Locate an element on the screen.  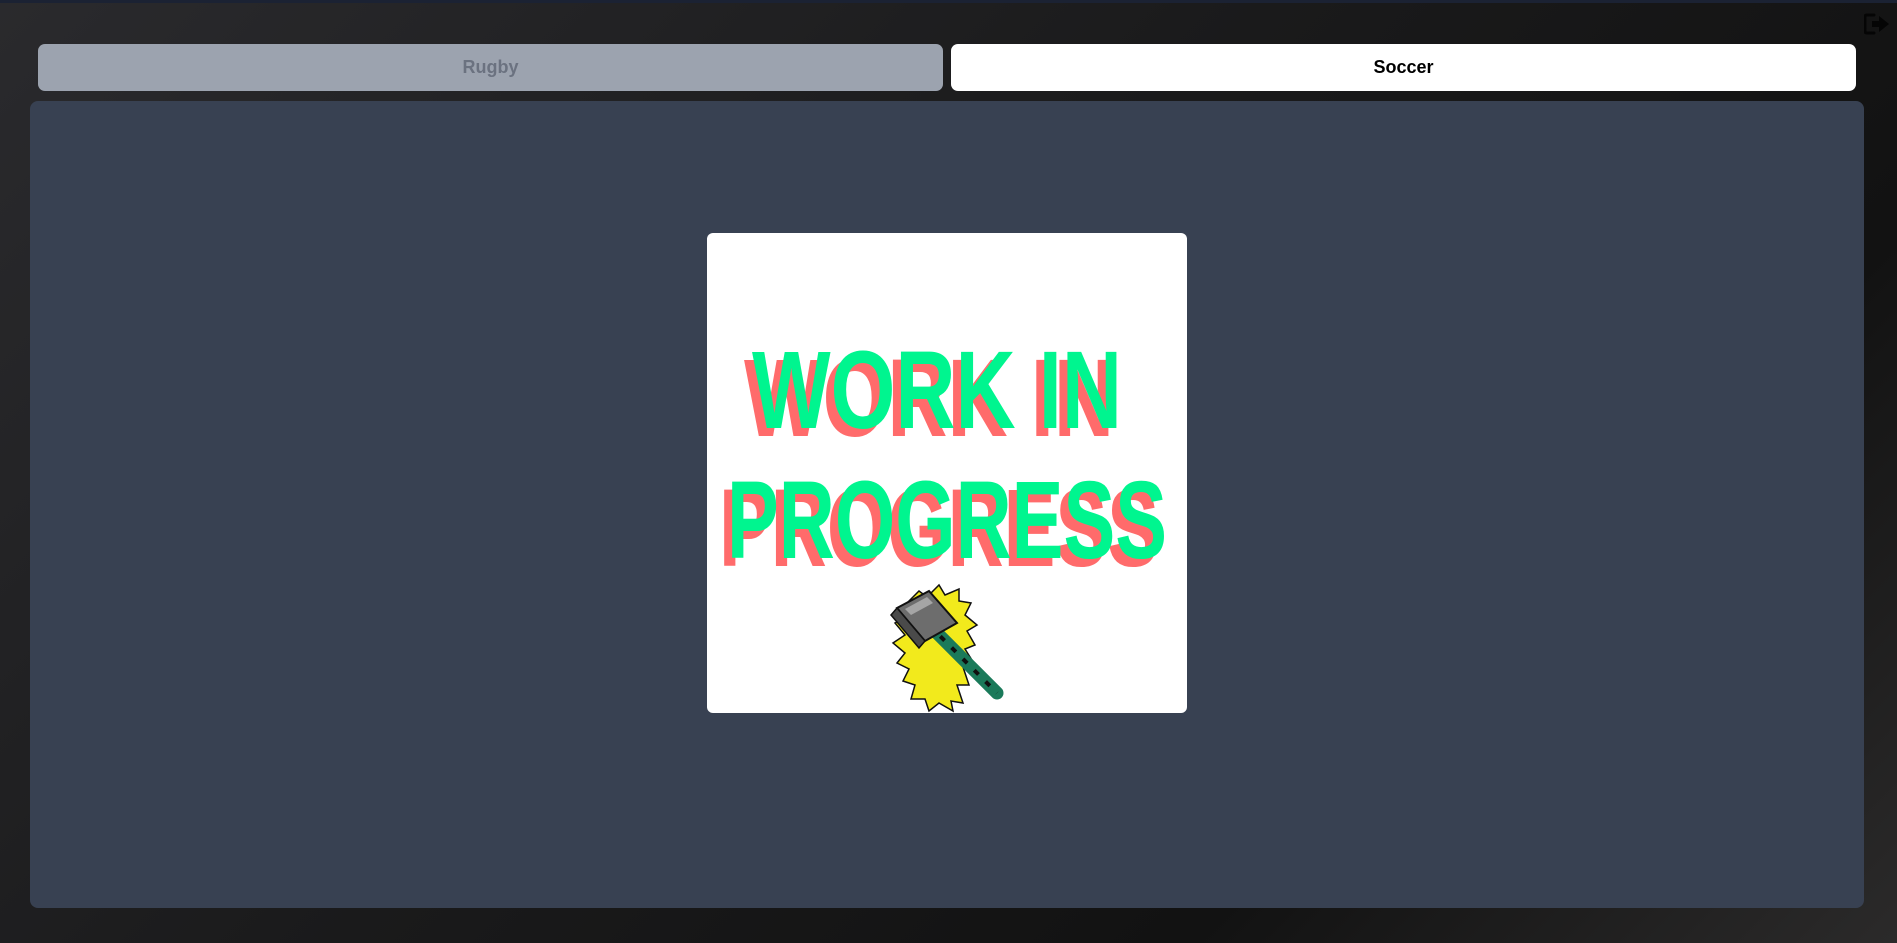
top-strip is located at coordinates (948, 1).